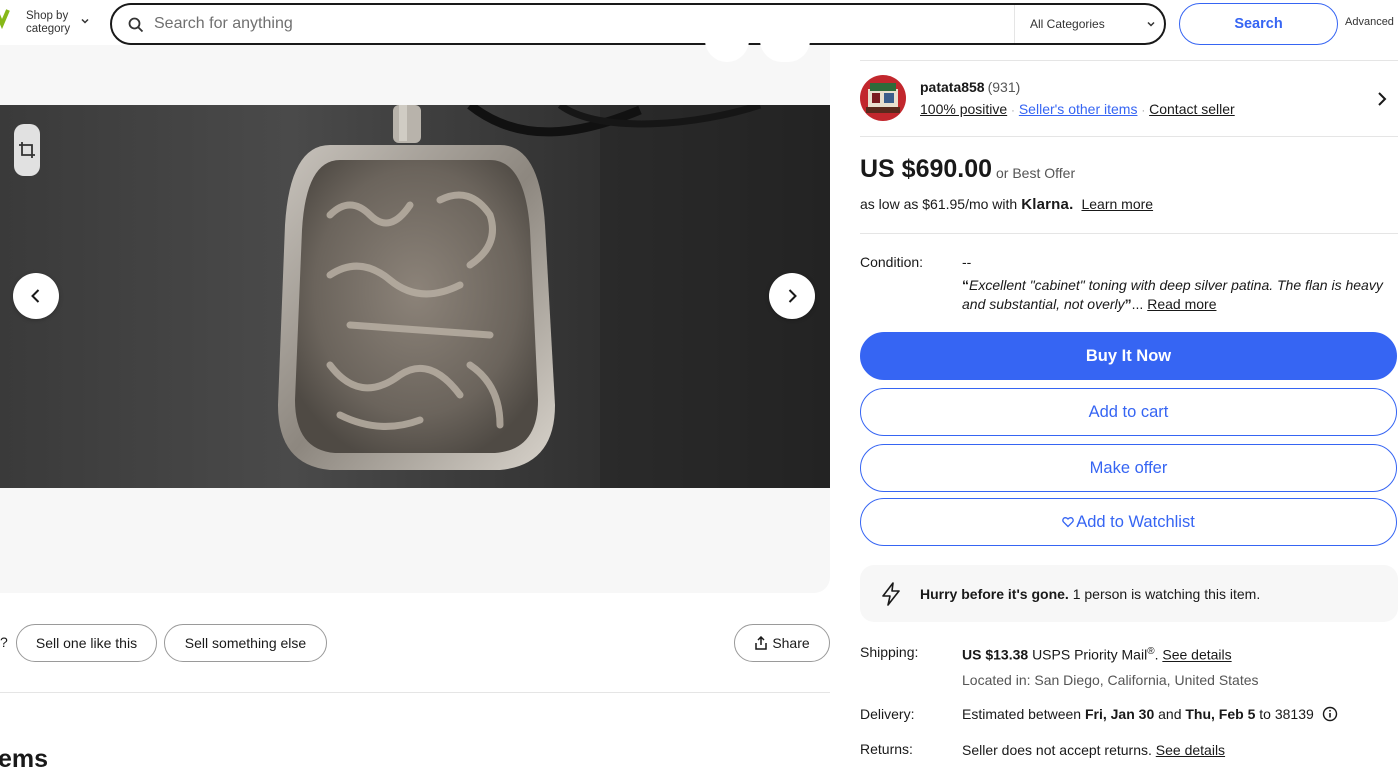  I want to click on category-select: All Categories, so click(1089, 24).